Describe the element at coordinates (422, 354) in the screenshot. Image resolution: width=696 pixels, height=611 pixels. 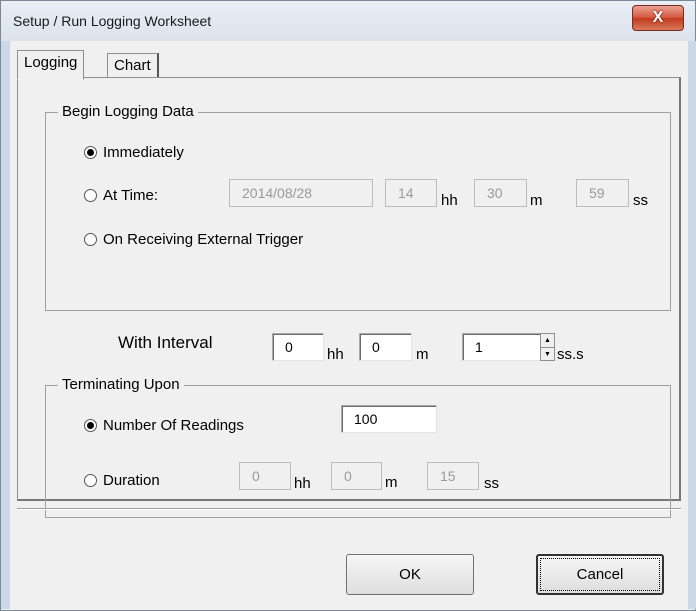
I see `interval-m-unit: m` at that location.